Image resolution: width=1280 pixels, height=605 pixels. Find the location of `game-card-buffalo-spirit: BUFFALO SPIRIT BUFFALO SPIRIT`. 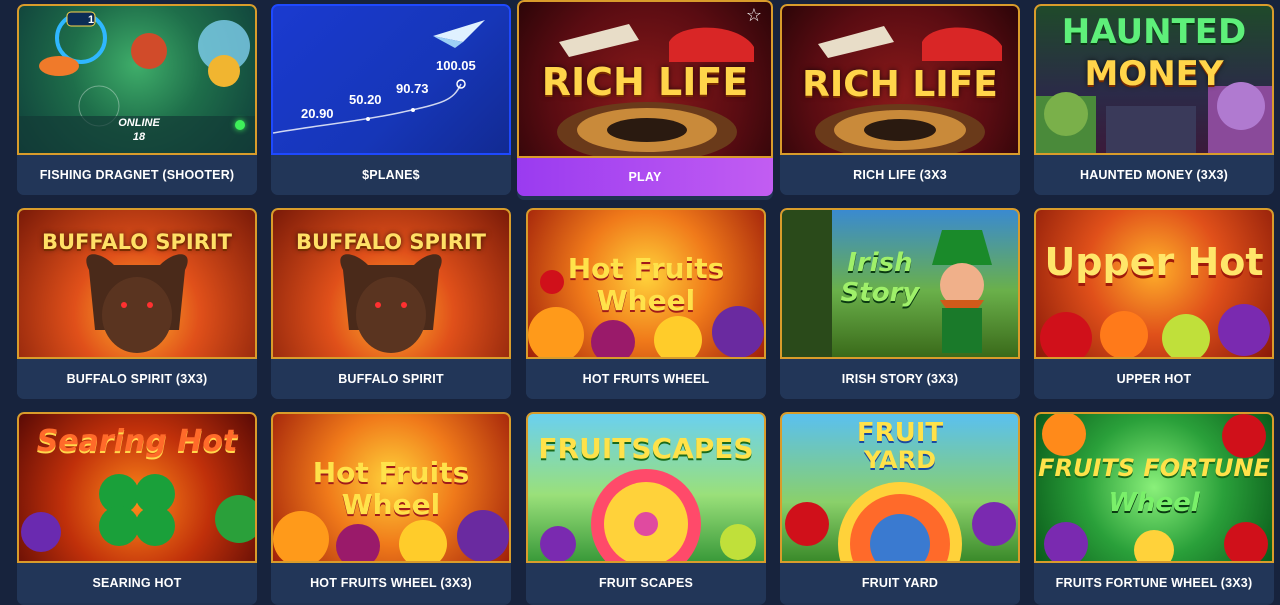

game-card-buffalo-spirit: BUFFALO SPIRIT BUFFALO SPIRIT is located at coordinates (391, 303).